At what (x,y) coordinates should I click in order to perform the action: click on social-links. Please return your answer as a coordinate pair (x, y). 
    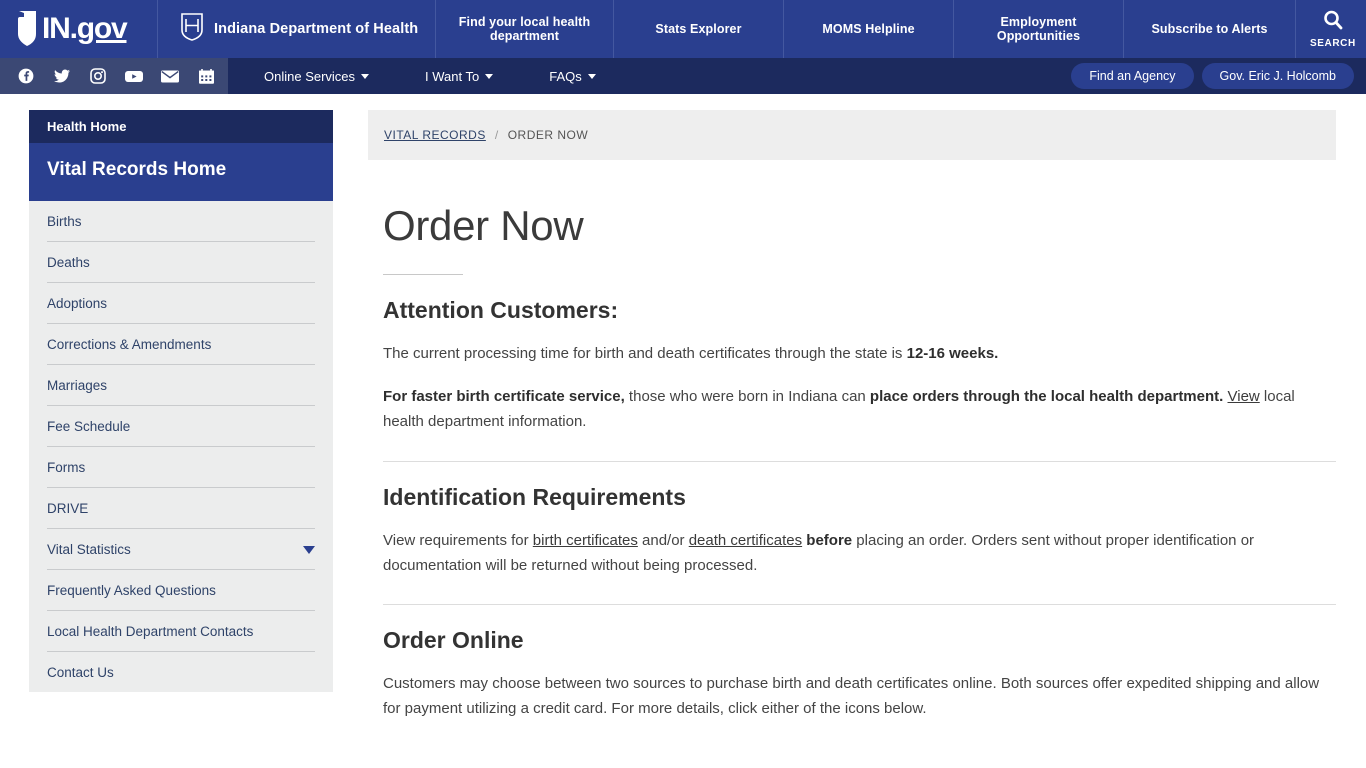
    Looking at the image, I should click on (114, 76).